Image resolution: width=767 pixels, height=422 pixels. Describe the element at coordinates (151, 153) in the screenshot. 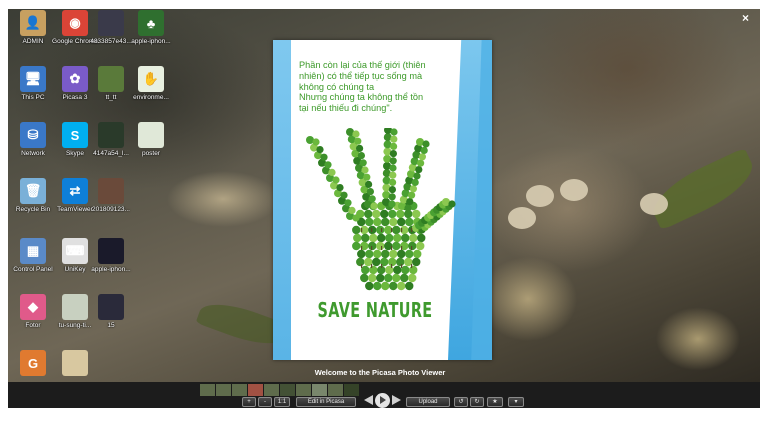

I see `desktop-icon-label: poster` at that location.